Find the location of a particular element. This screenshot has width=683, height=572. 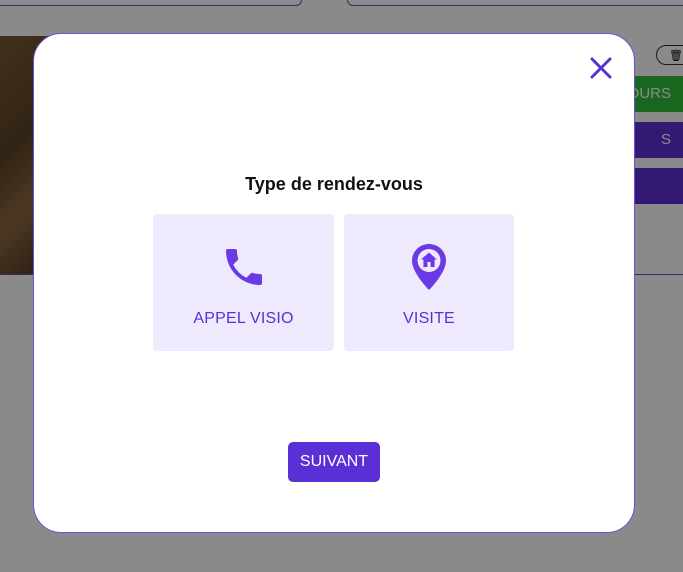

appointment-type-options: APPEL VISIO VISITE is located at coordinates (333, 282).